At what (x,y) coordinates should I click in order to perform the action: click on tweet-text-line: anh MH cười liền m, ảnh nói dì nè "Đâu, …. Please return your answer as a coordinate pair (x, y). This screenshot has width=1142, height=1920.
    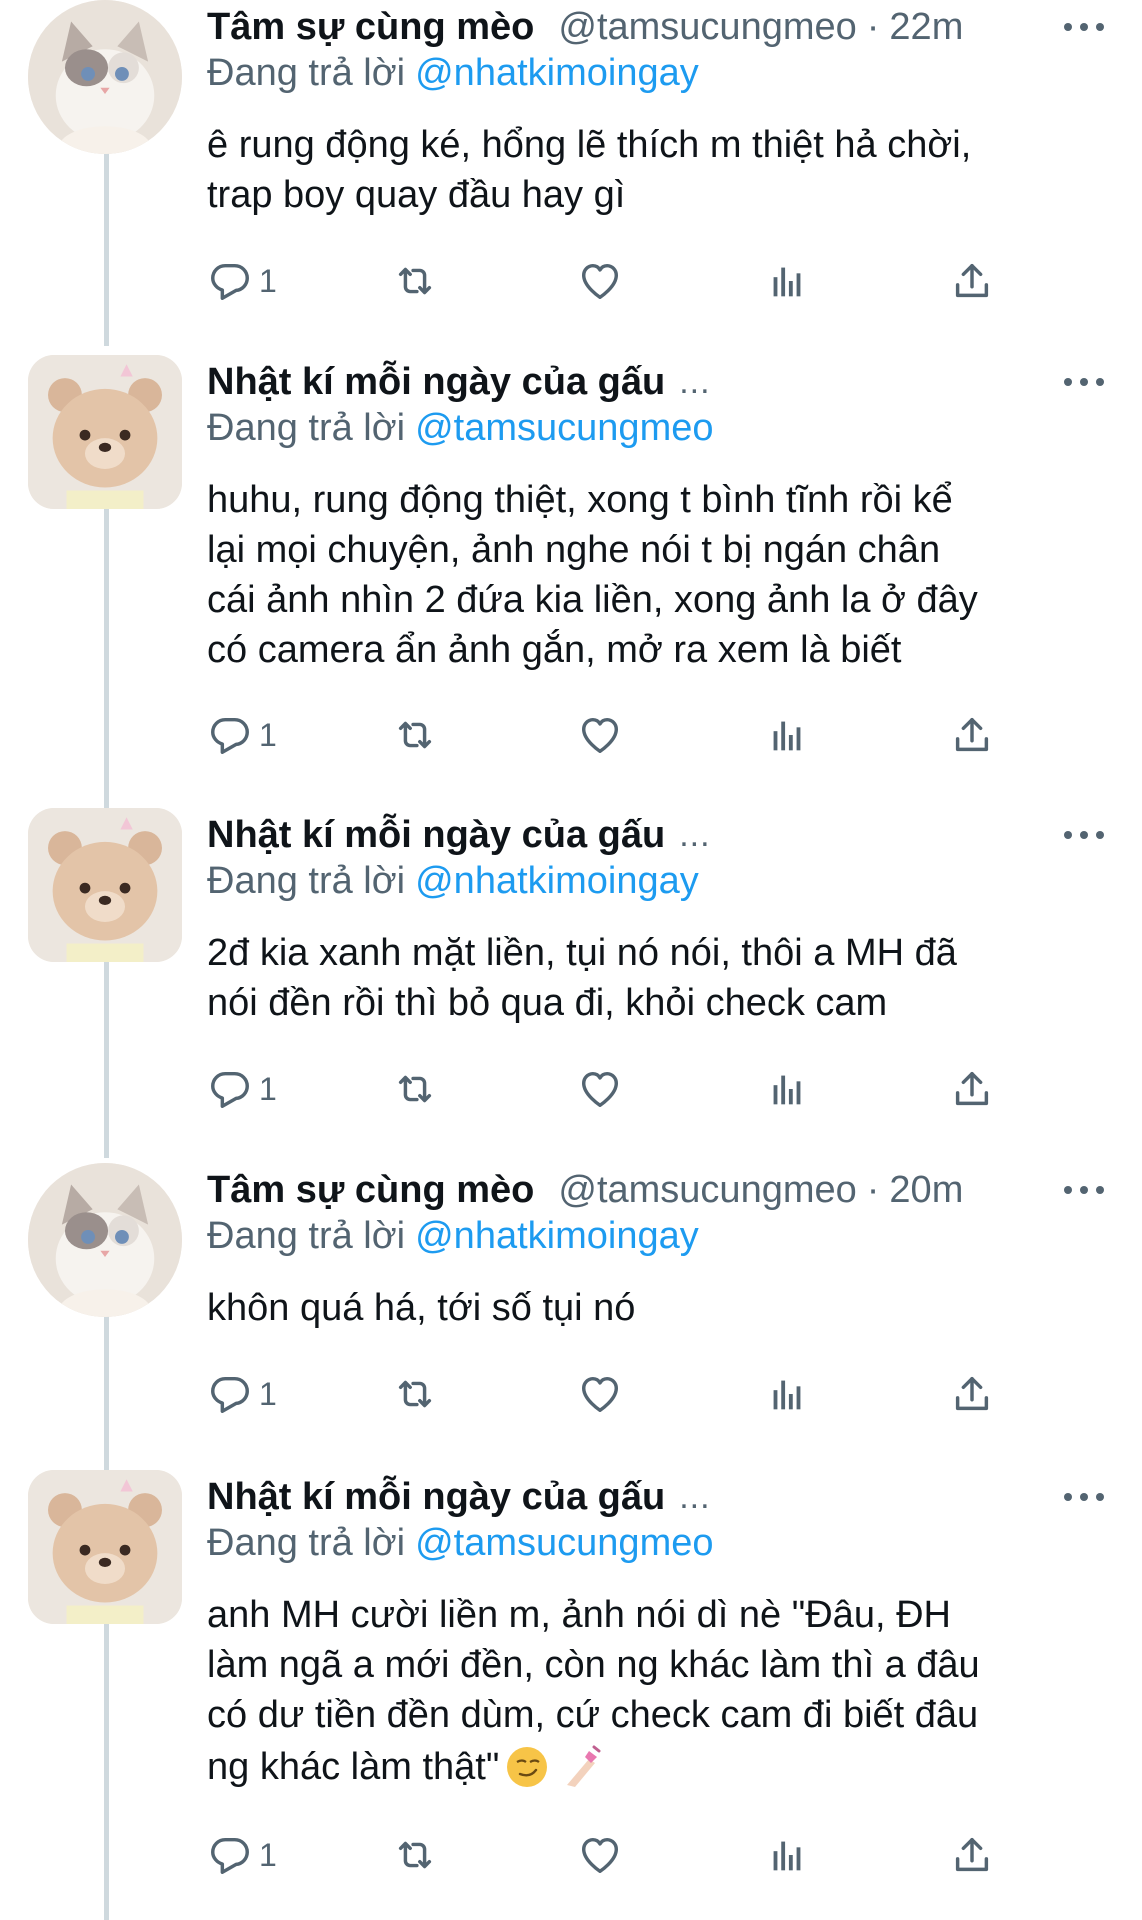
    Looking at the image, I should click on (579, 1615).